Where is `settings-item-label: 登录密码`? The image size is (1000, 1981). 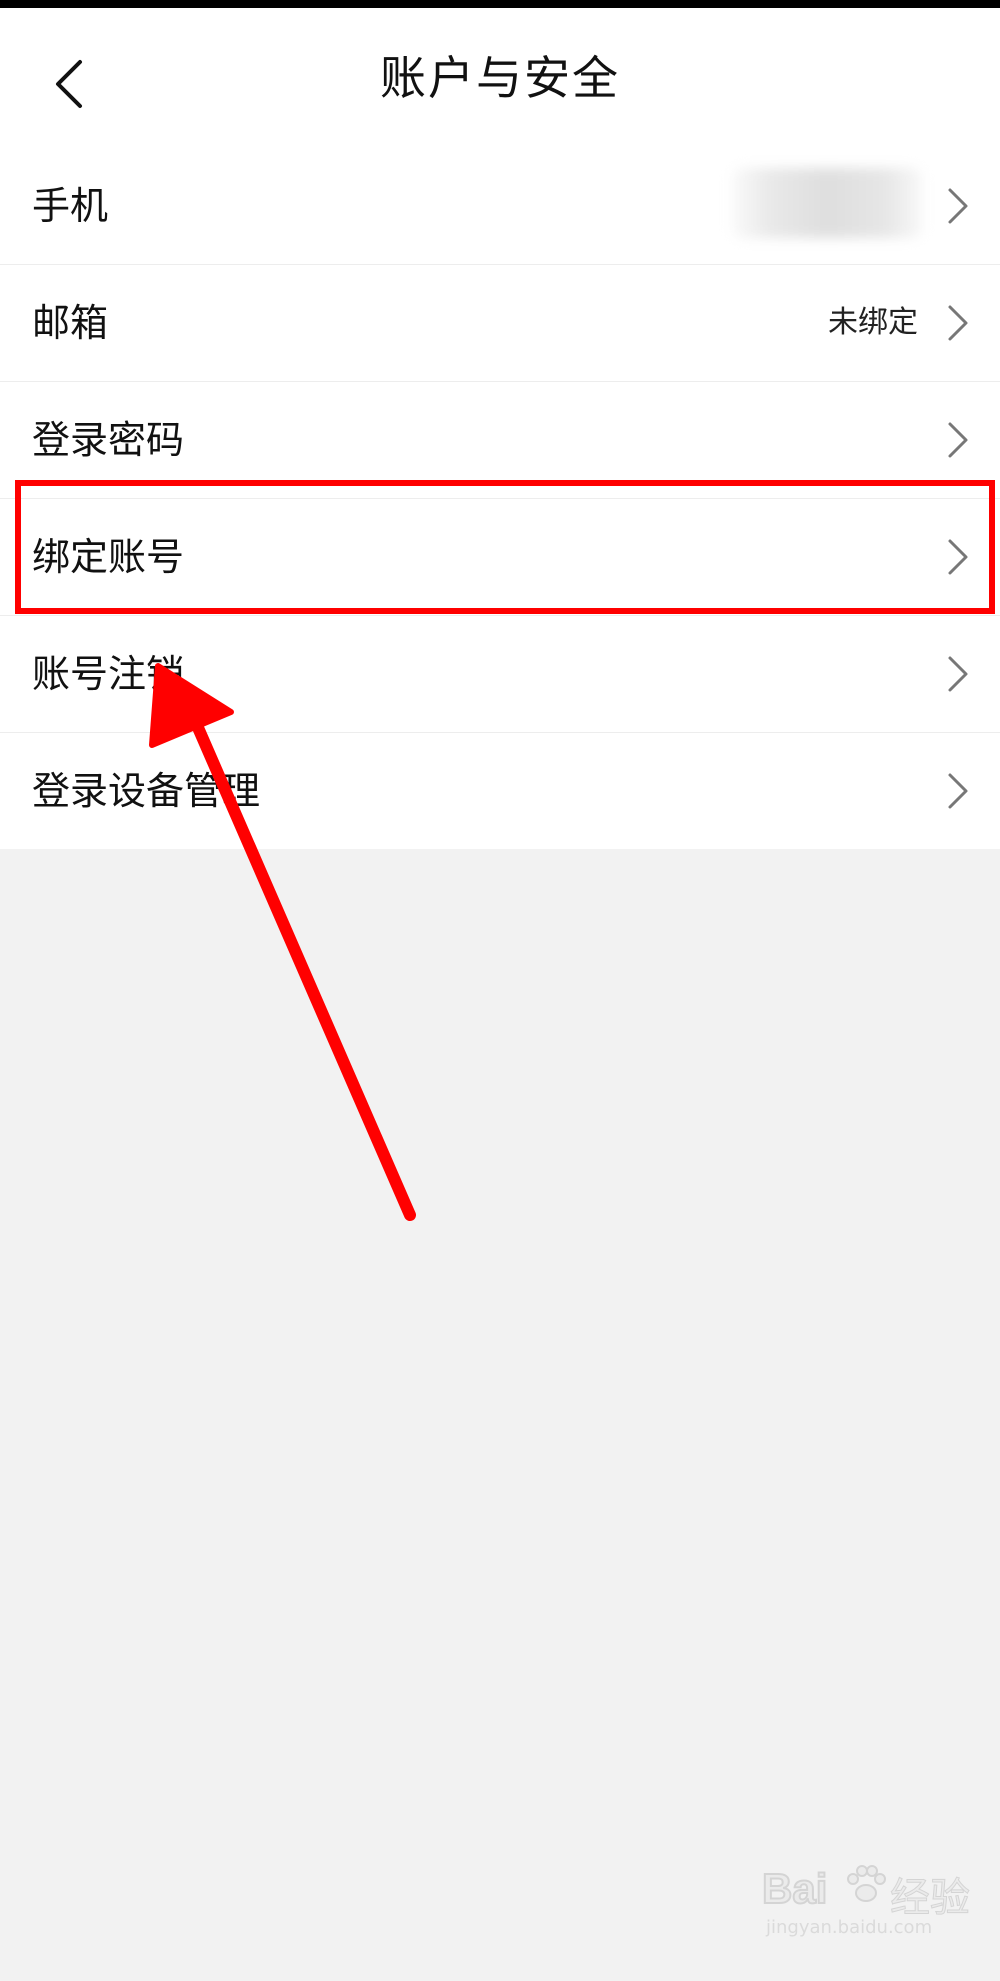
settings-item-label: 登录密码 is located at coordinates (108, 440).